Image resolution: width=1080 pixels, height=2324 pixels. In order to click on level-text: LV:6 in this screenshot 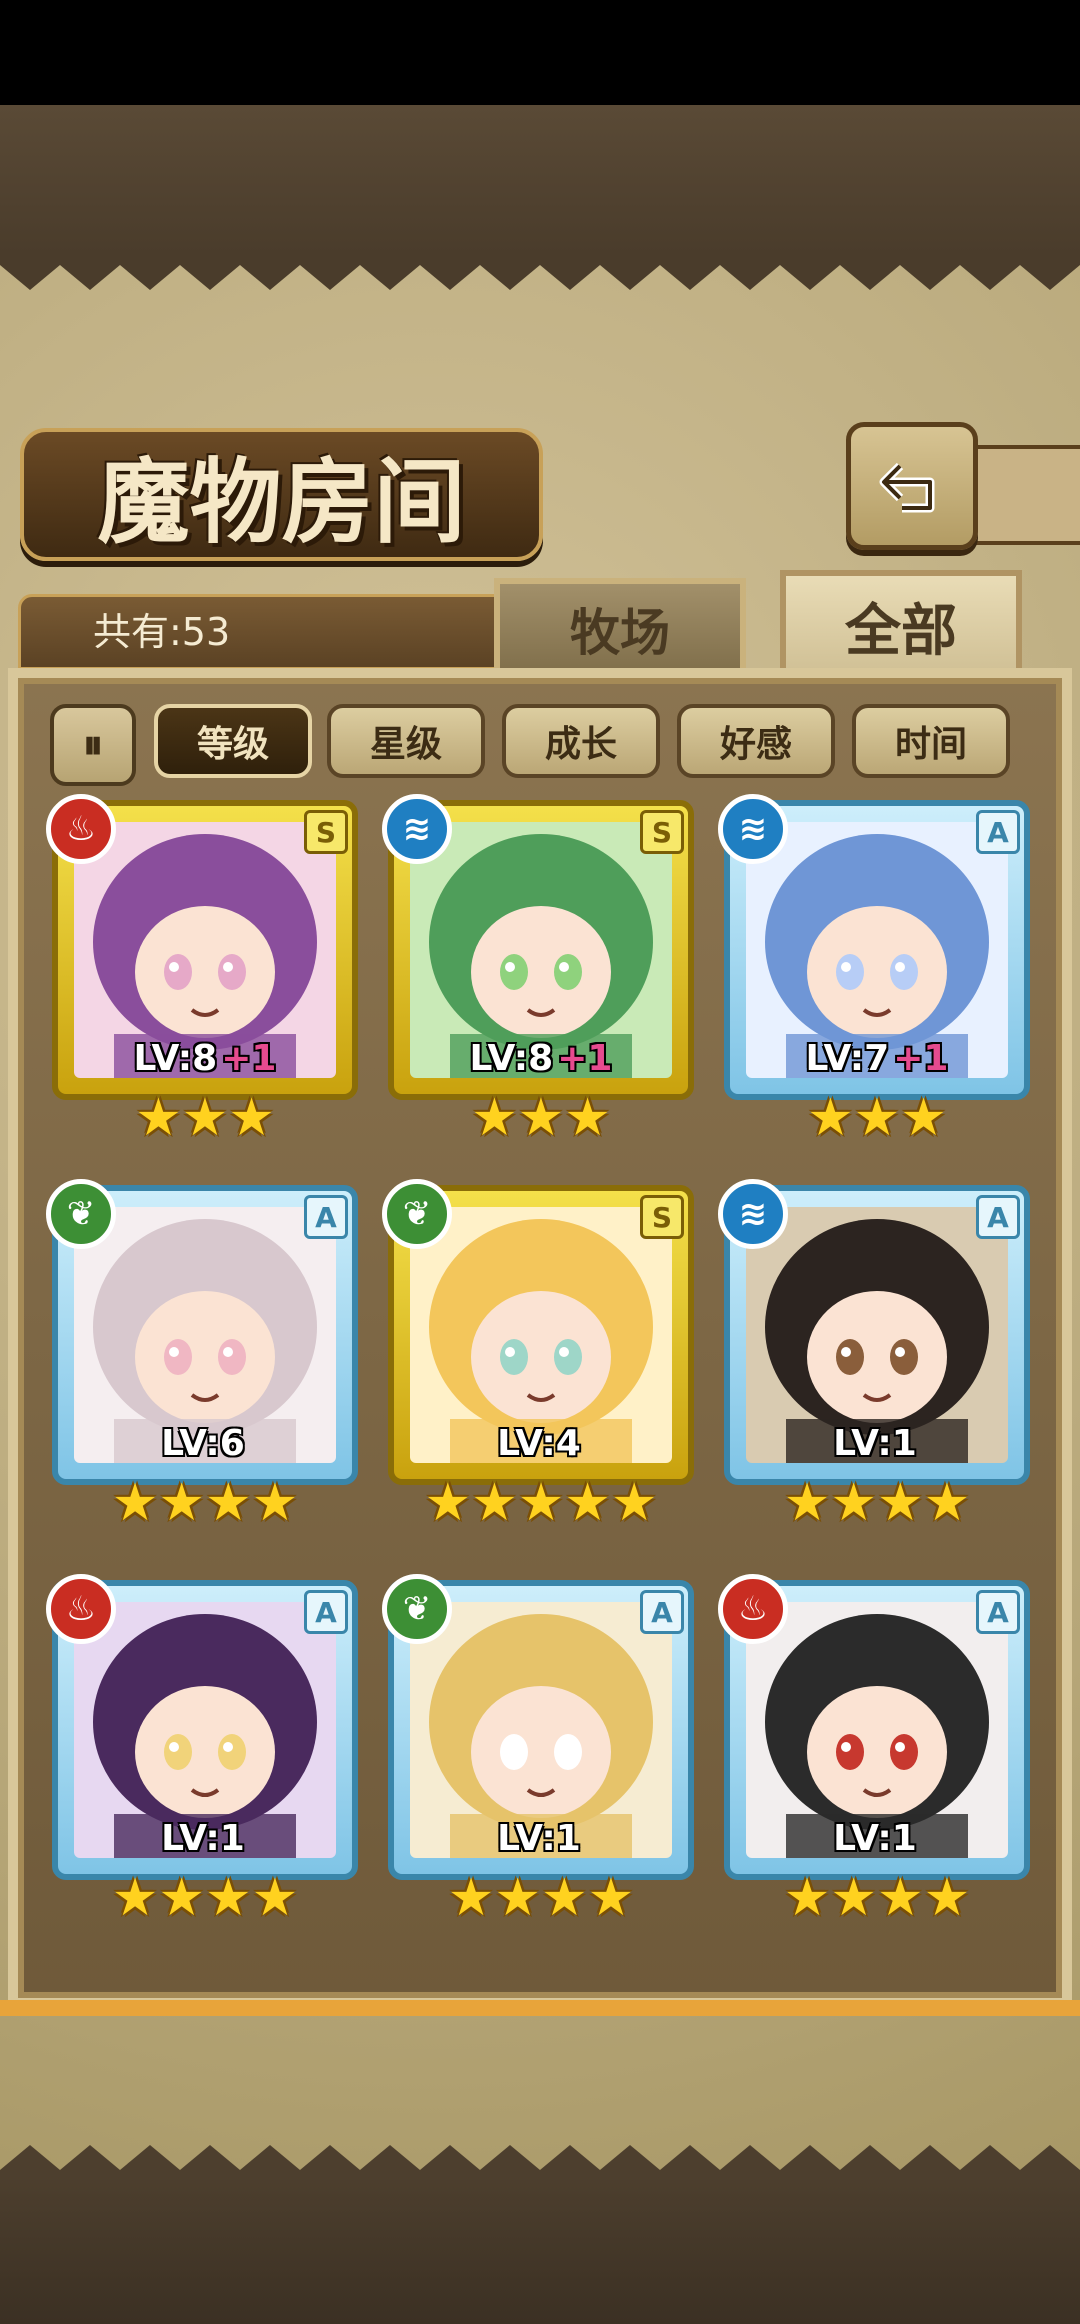, I will do `click(203, 1443)`.